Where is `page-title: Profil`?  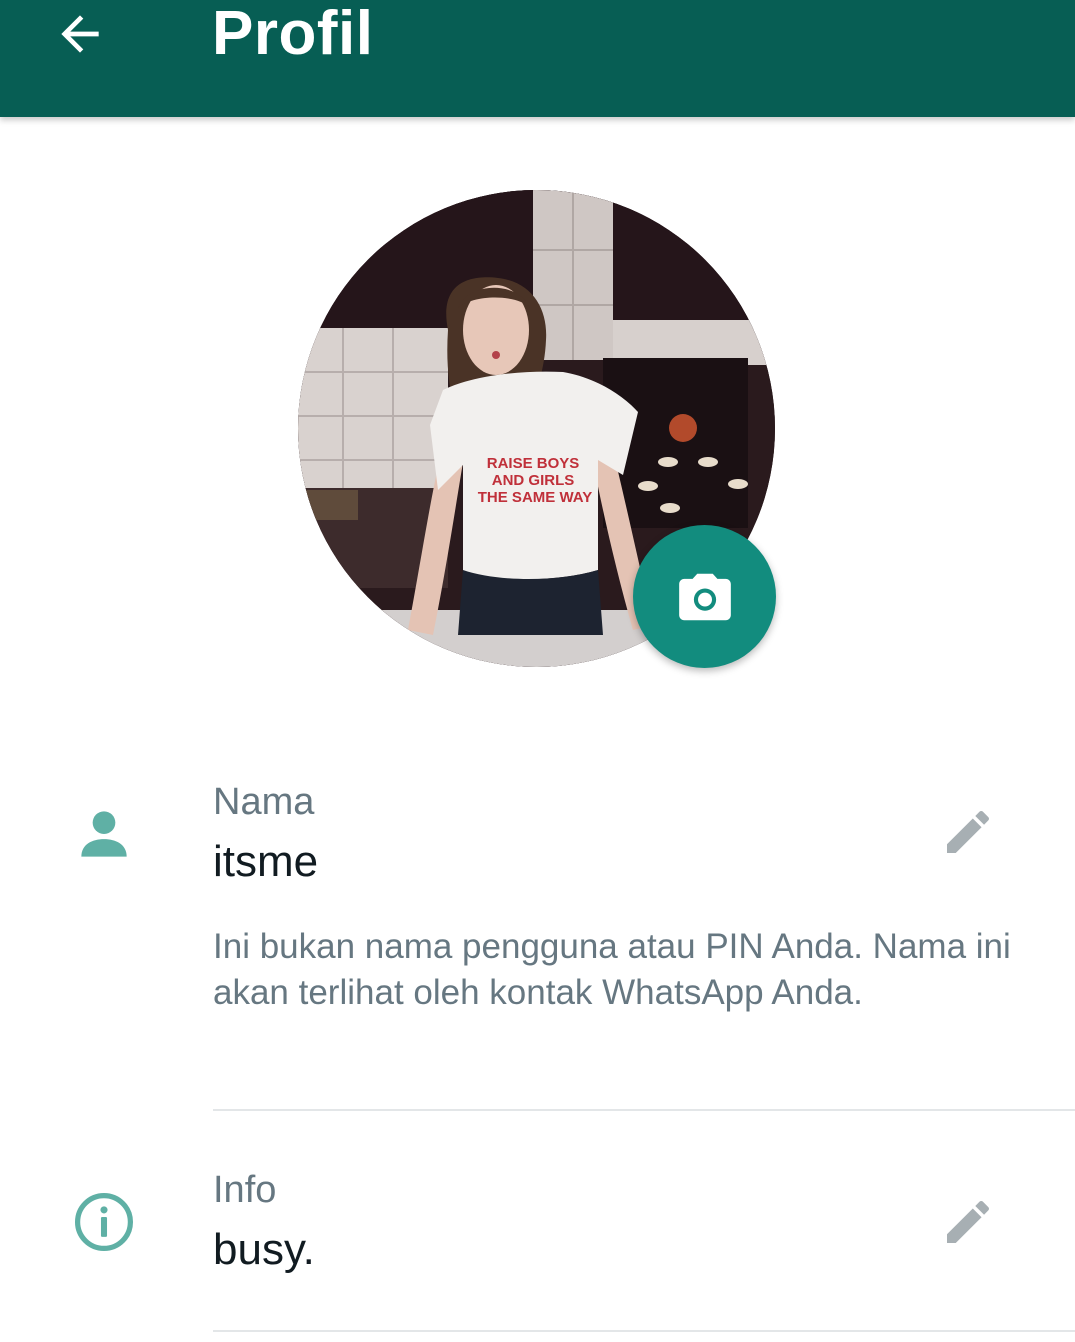
page-title: Profil is located at coordinates (293, 34).